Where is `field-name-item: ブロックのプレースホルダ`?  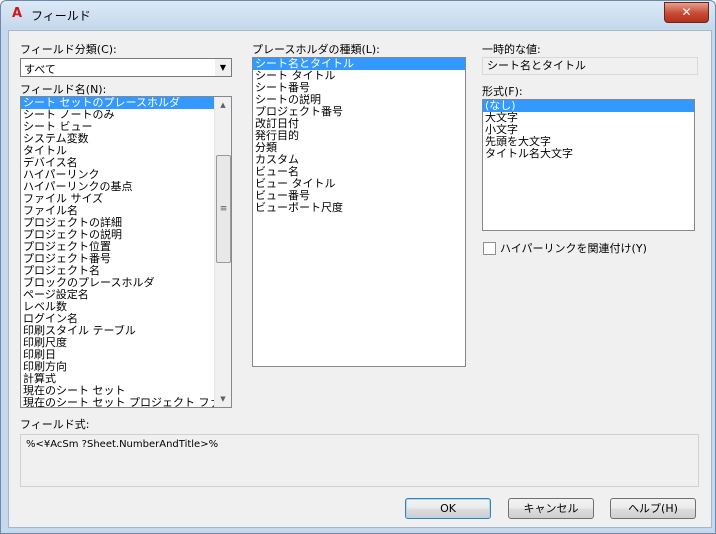
field-name-item: ブロックのプレースホルダ is located at coordinates (117, 283).